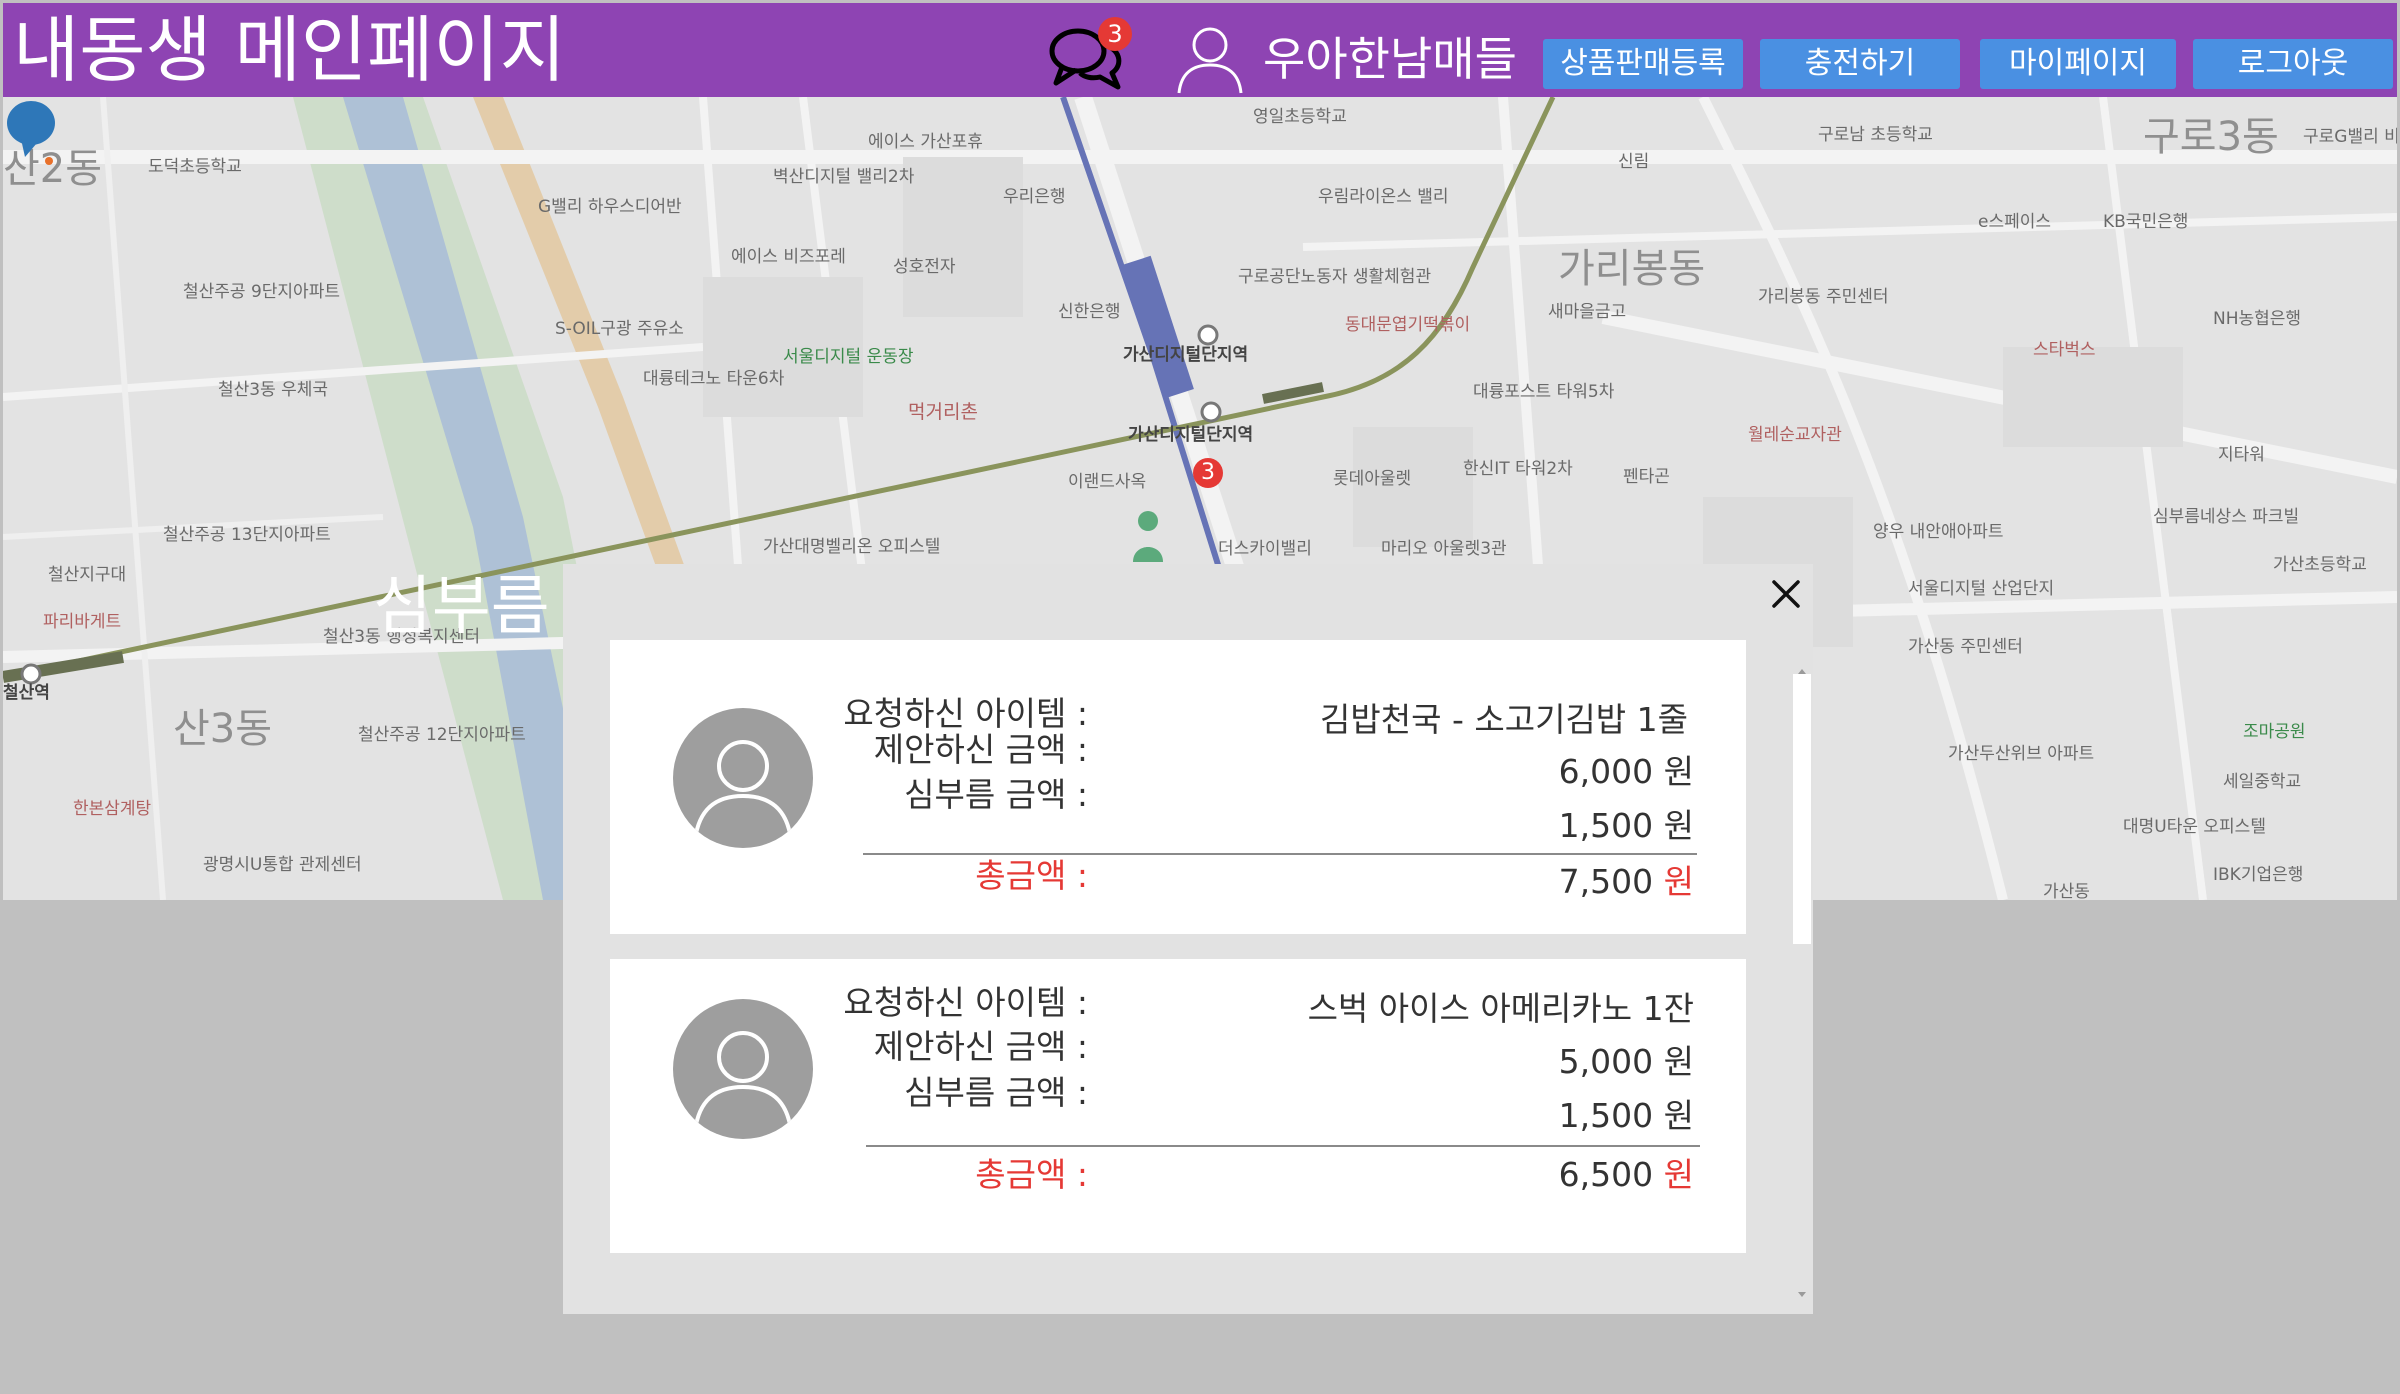 The height and width of the screenshot is (1394, 2400). Describe the element at coordinates (282, 865) in the screenshot. I see `map-label: 광명시U통합 관제센터` at that location.